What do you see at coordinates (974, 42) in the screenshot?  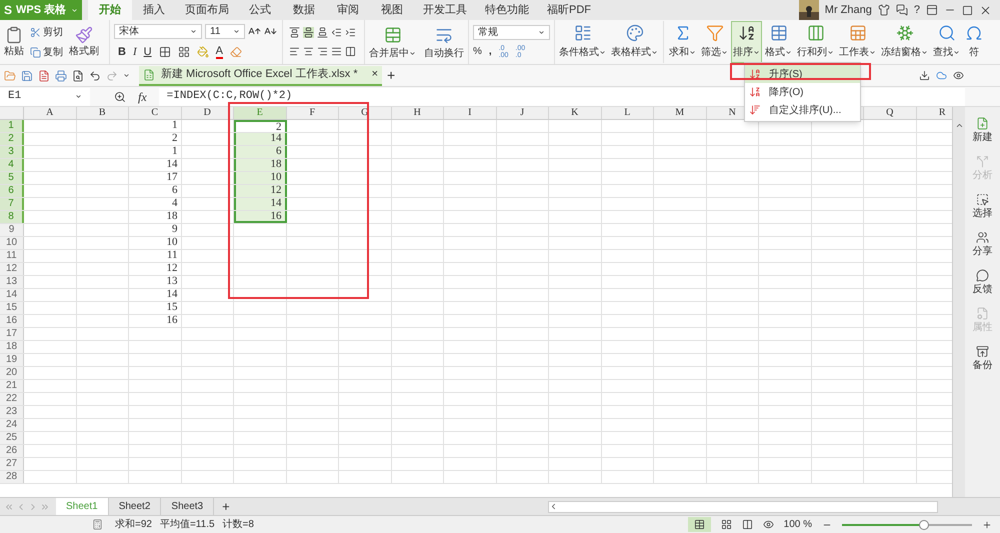 I see `ribbon-button: 符` at bounding box center [974, 42].